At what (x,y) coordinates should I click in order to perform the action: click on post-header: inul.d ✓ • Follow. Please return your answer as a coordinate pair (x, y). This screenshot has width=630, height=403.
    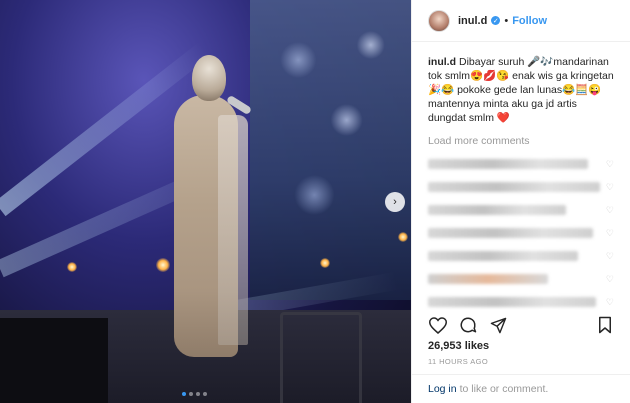
    Looking at the image, I should click on (521, 21).